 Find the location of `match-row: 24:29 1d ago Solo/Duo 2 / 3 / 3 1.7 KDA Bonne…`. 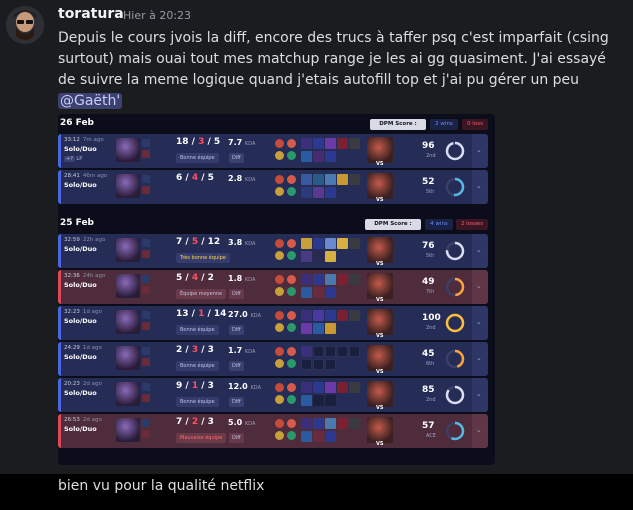

match-row: 24:29 1d ago Solo/Duo 2 / 3 / 3 1.7 KDA Bonne… is located at coordinates (273, 359).